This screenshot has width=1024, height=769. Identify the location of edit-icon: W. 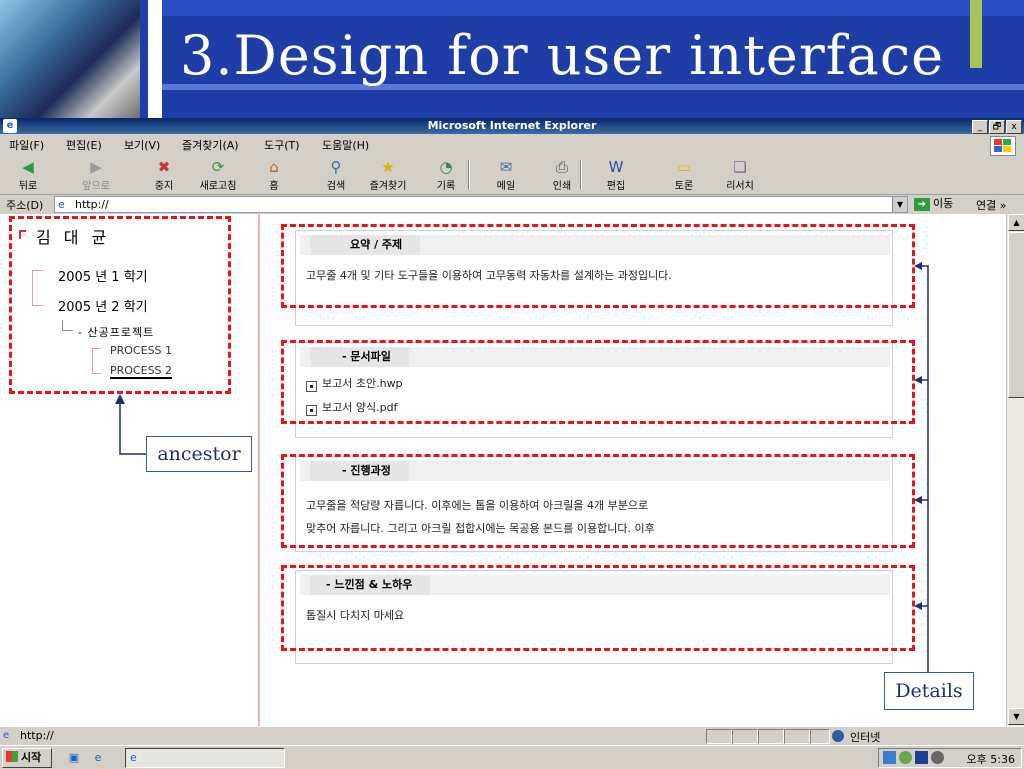
(616, 167).